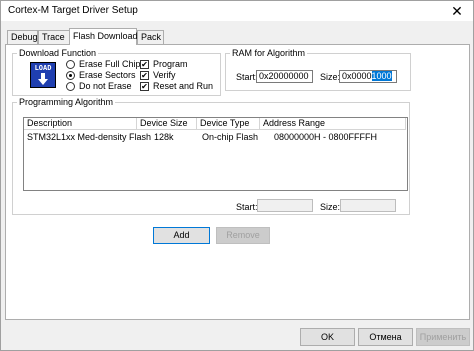 This screenshot has height=351, width=474. What do you see at coordinates (105, 86) in the screenshot?
I see `do-not-erase-label: Do not Erase` at bounding box center [105, 86].